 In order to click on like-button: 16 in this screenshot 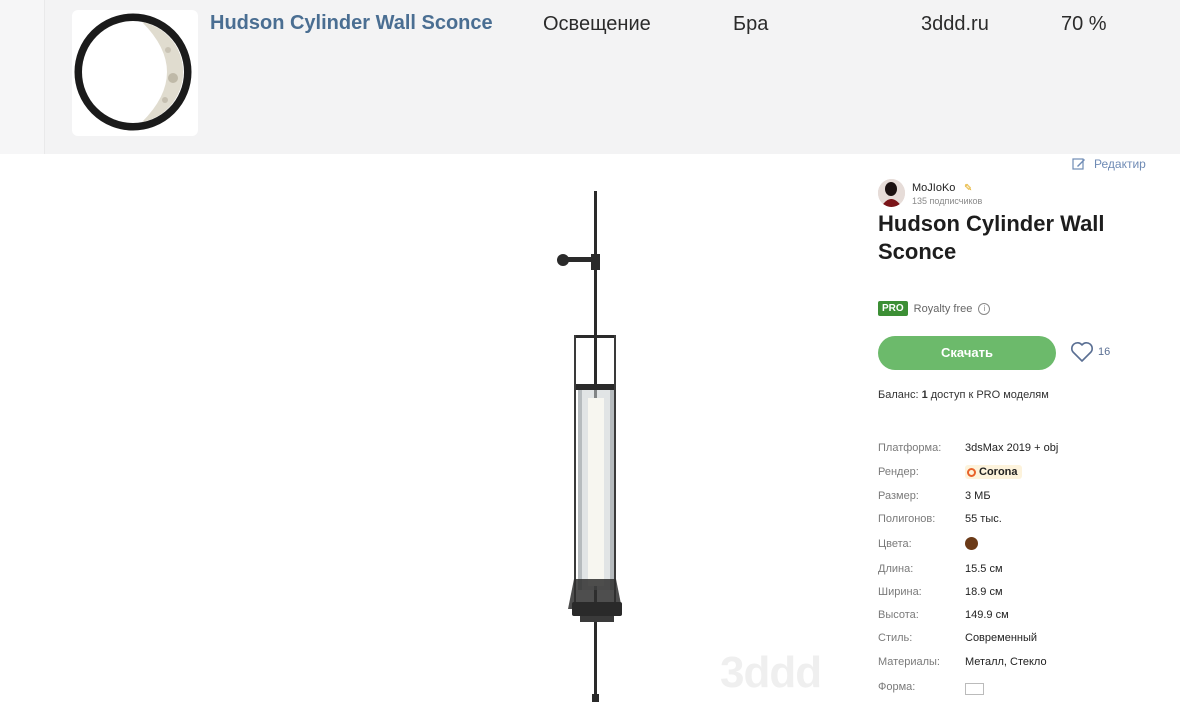, I will do `click(1090, 352)`.